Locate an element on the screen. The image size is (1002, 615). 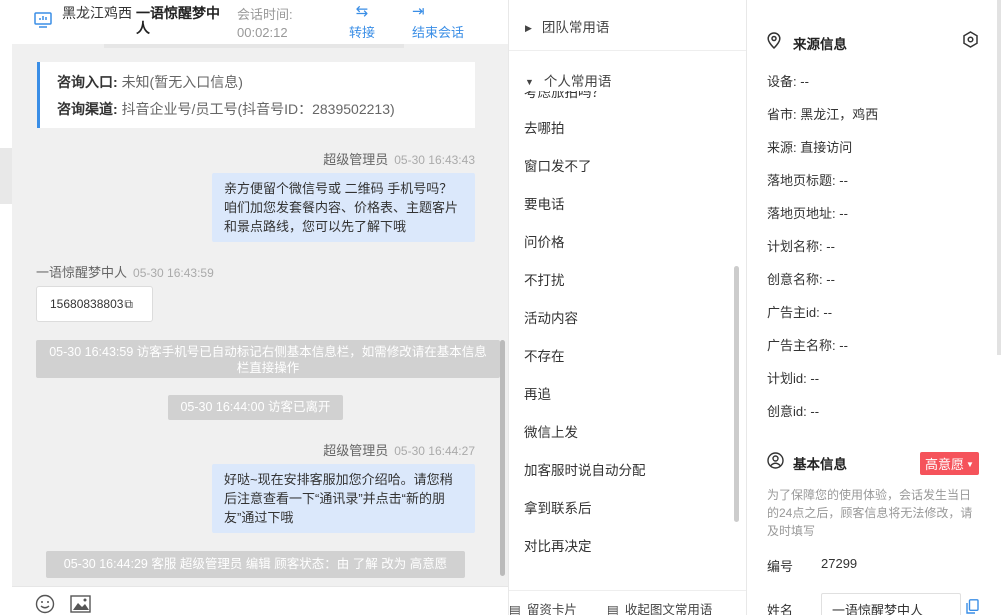
field-device: 设备: -- is located at coordinates (788, 81).